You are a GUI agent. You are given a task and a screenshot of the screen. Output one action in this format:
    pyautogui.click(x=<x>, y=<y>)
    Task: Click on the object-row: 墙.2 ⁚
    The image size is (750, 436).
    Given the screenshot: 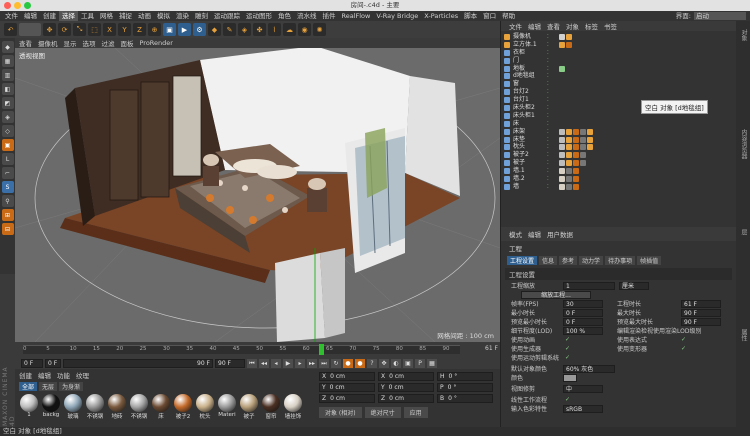 What is the action you would take?
    pyautogui.click(x=619, y=179)
    